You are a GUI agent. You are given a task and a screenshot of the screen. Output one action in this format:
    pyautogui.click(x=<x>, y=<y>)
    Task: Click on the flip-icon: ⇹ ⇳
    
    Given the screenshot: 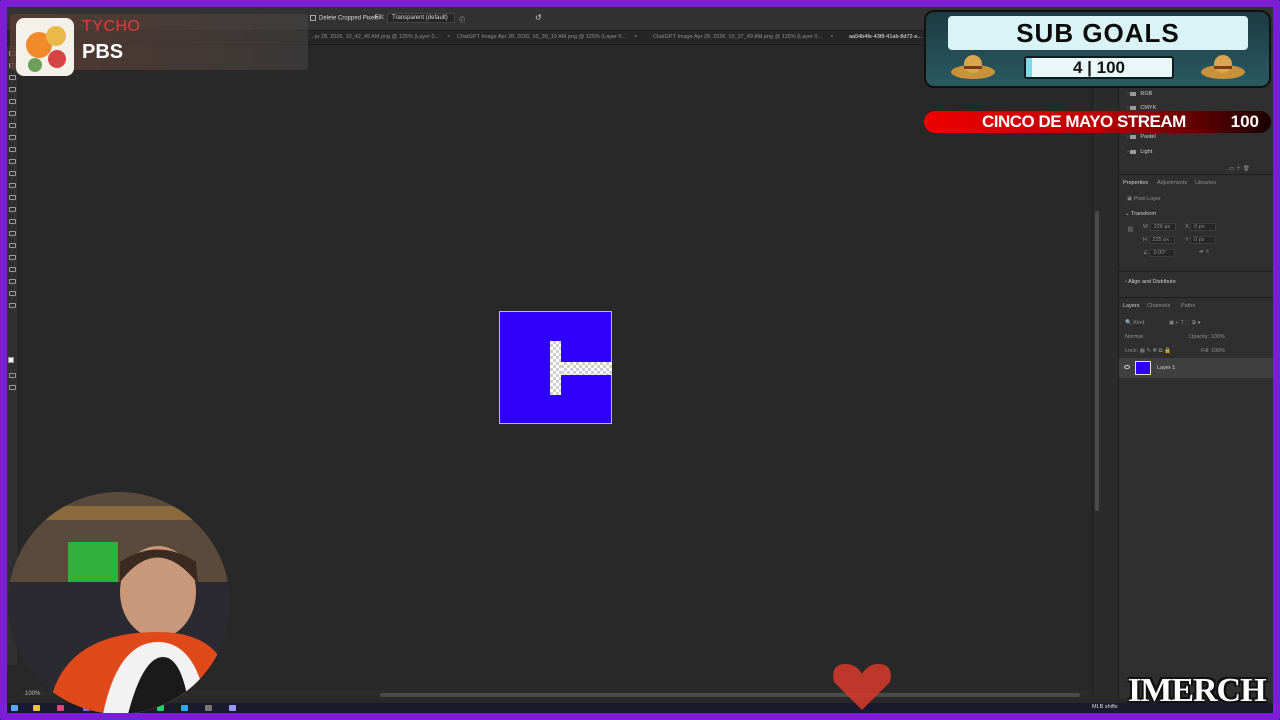 What is the action you would take?
    pyautogui.click(x=1204, y=252)
    